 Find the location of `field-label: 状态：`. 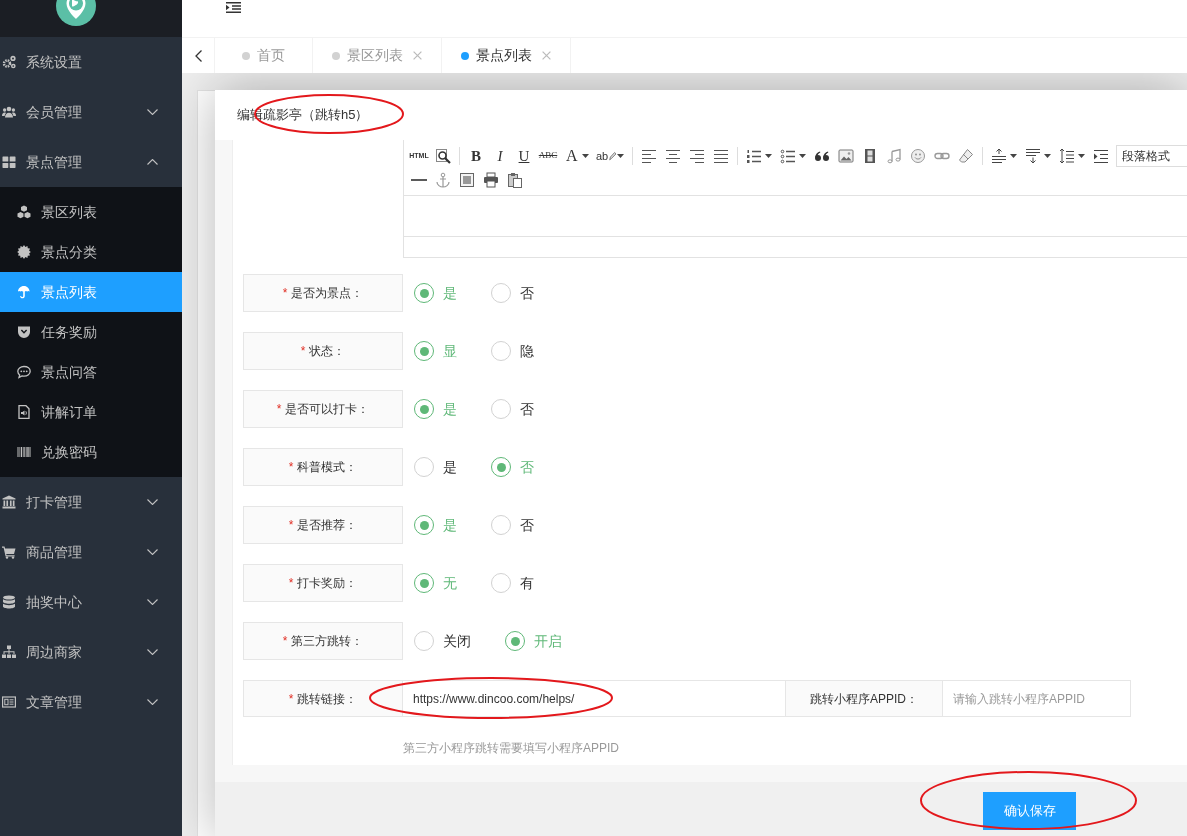

field-label: 状态： is located at coordinates (327, 351).